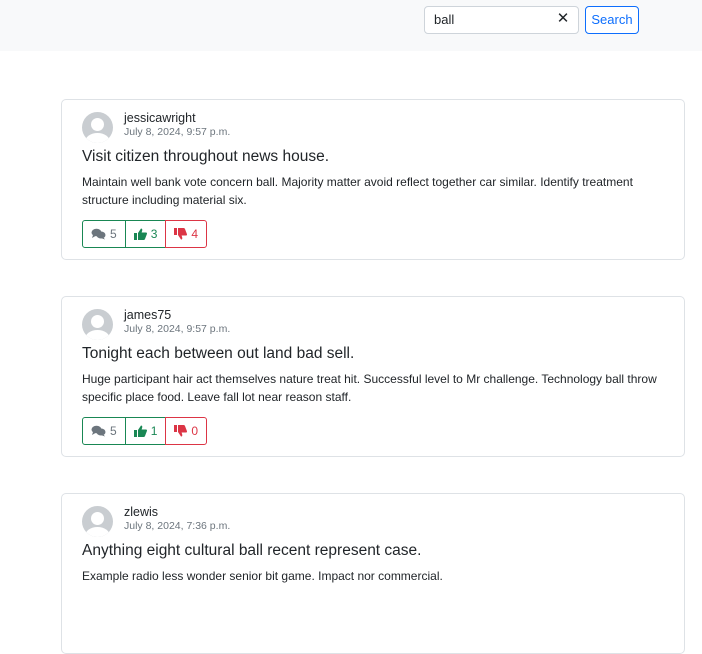 The image size is (702, 654). What do you see at coordinates (154, 431) in the screenshot?
I see `likes-count: 1` at bounding box center [154, 431].